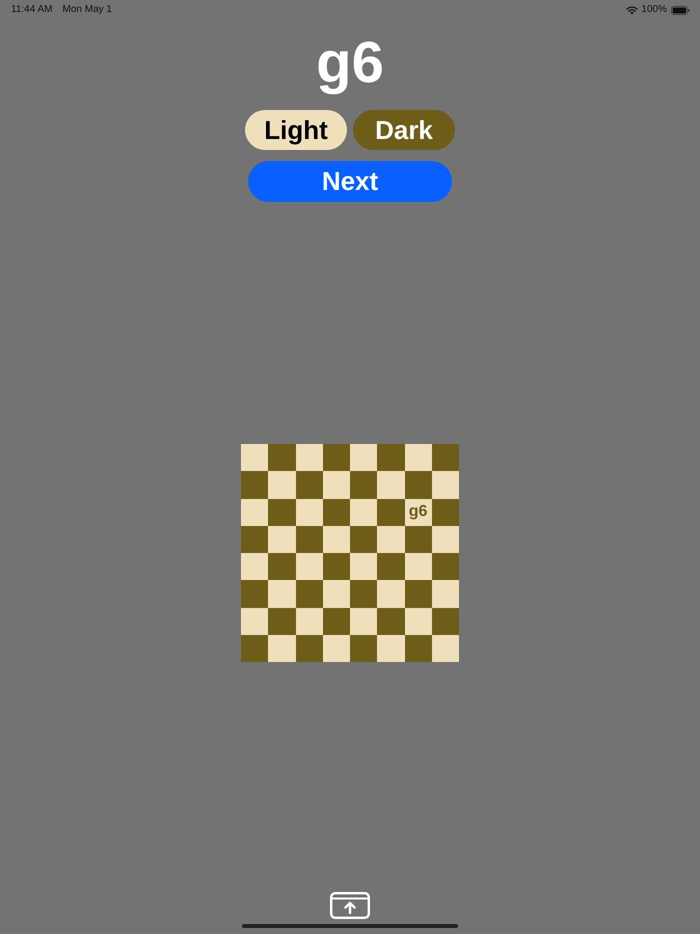  What do you see at coordinates (350, 63) in the screenshot?
I see `prompt-title: g6` at bounding box center [350, 63].